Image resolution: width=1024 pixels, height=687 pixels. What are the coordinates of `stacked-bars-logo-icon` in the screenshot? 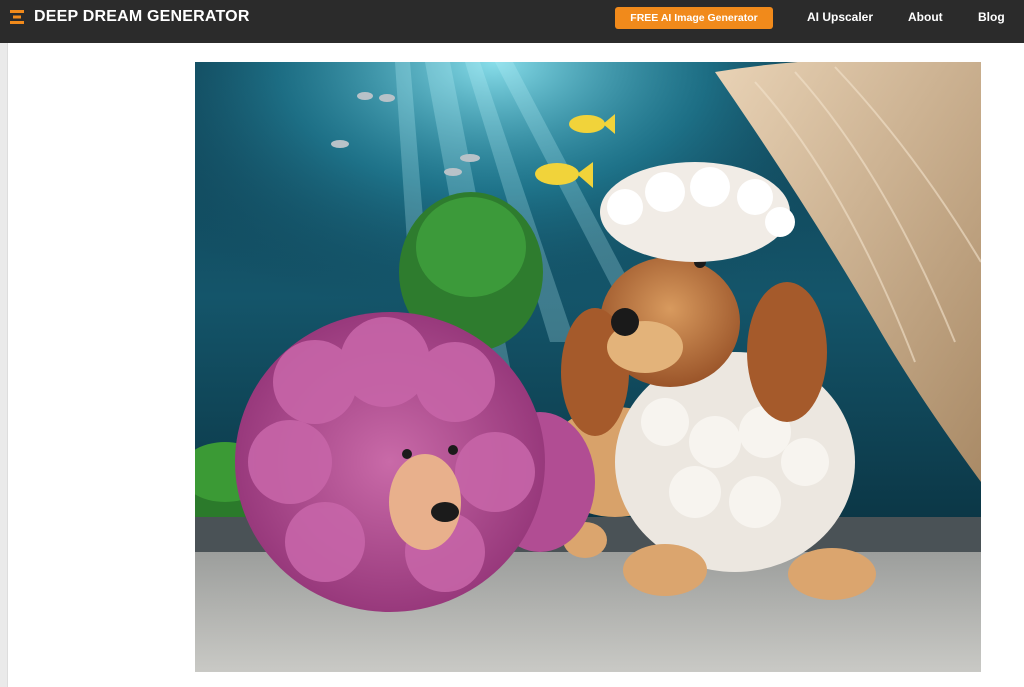 It's located at (17, 17).